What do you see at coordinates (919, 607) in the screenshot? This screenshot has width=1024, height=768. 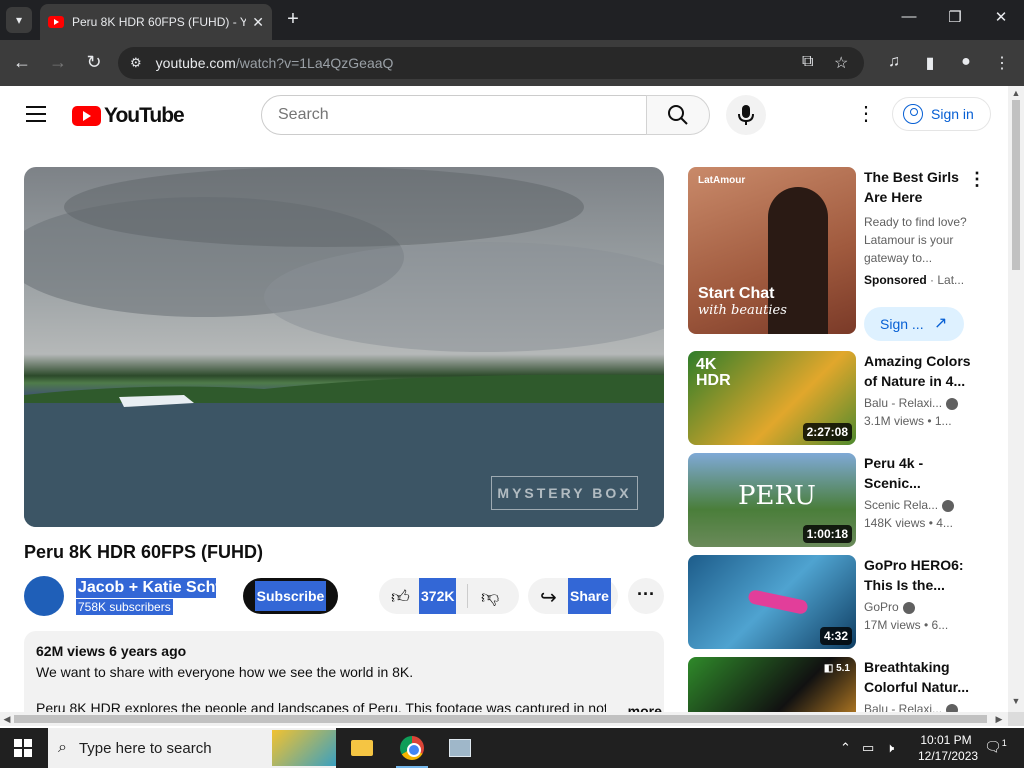 I see `recommendation-channel: GoPro` at bounding box center [919, 607].